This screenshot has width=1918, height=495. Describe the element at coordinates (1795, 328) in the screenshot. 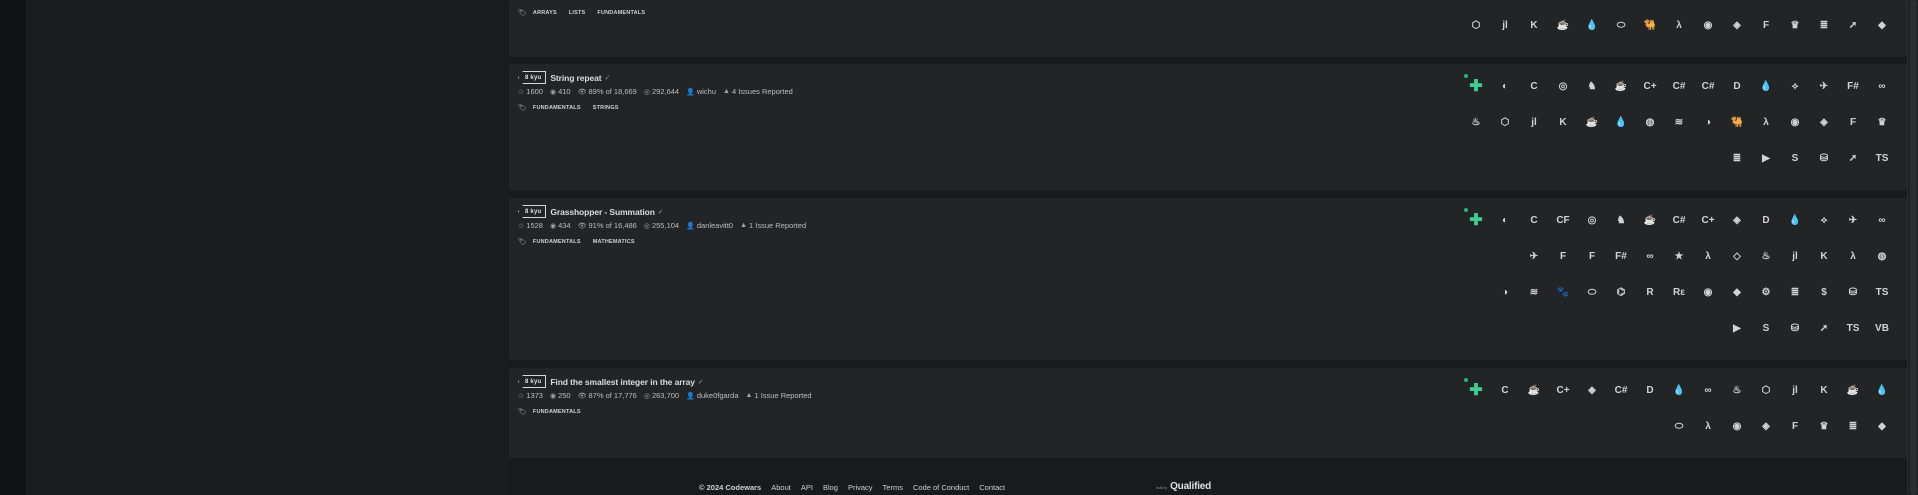

I see `sql-icon: ⛁` at that location.